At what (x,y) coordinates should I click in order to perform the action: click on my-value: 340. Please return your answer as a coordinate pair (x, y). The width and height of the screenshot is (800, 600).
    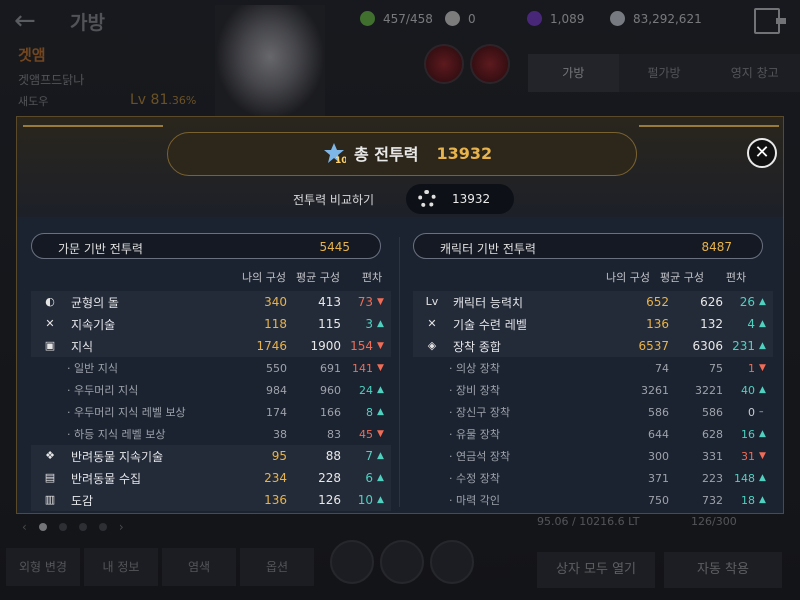
    Looking at the image, I should click on (275, 302).